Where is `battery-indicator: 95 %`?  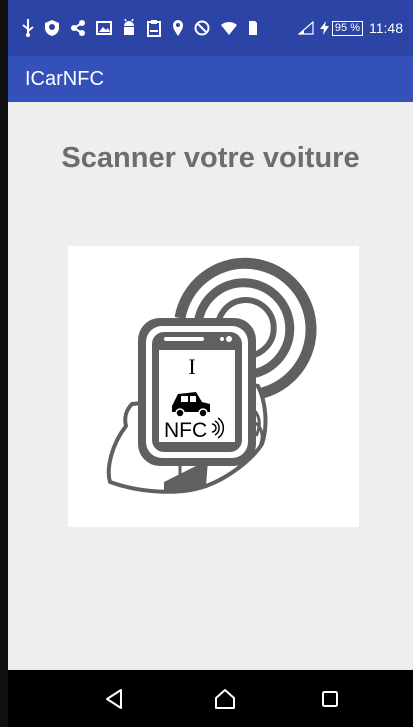 battery-indicator: 95 % is located at coordinates (341, 28).